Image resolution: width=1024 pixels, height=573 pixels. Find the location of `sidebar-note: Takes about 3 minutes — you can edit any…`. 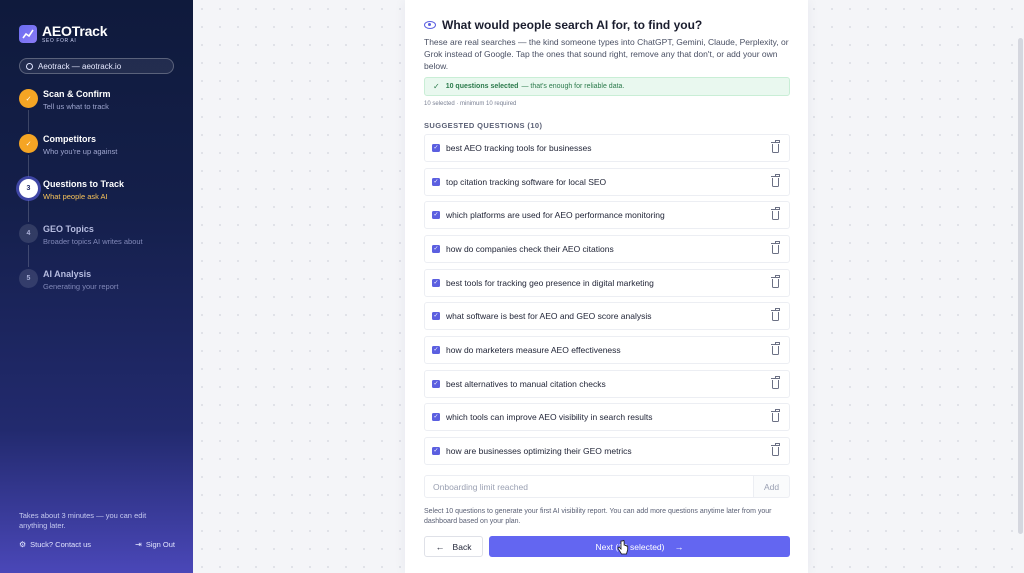

sidebar-note: Takes about 3 minutes — you can edit any… is located at coordinates (83, 520).